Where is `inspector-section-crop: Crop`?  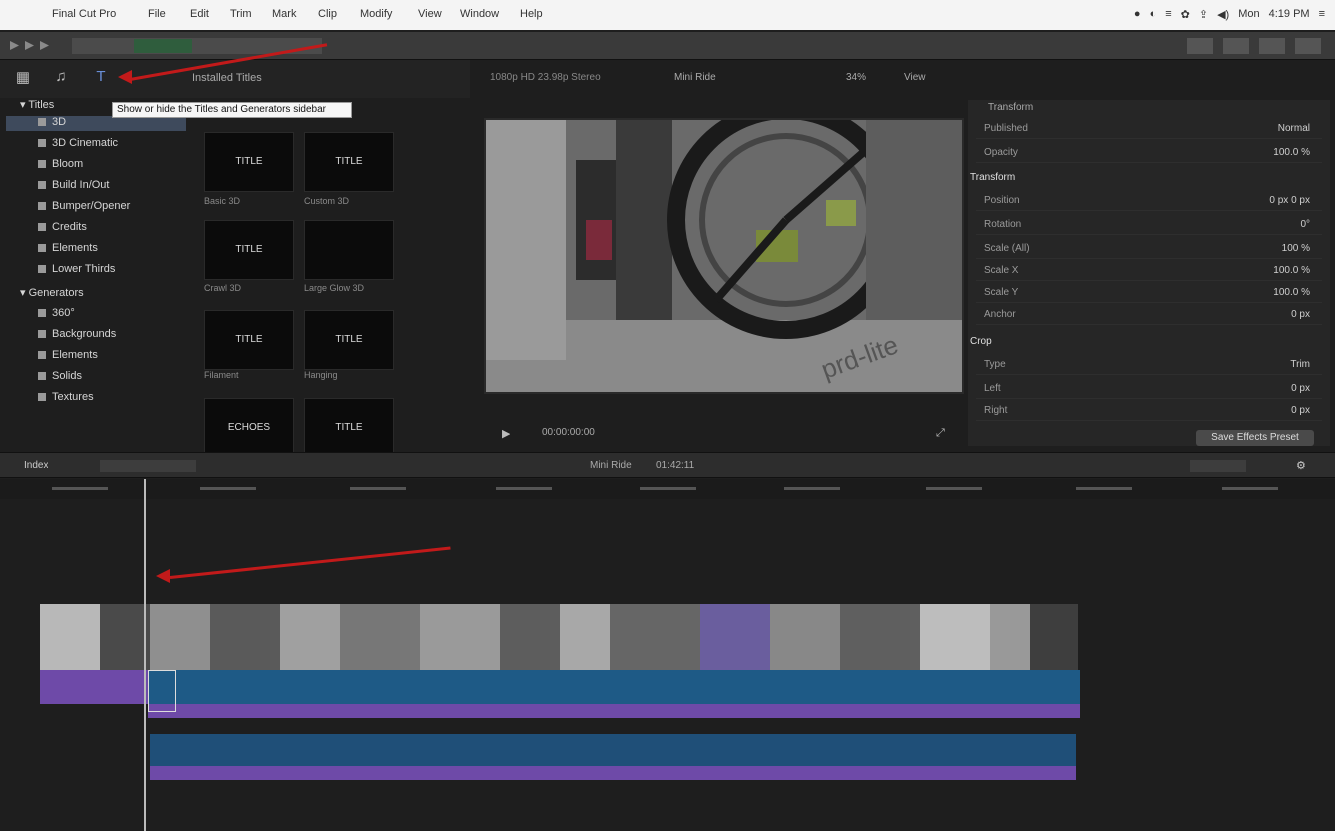 inspector-section-crop: Crop is located at coordinates (981, 341).